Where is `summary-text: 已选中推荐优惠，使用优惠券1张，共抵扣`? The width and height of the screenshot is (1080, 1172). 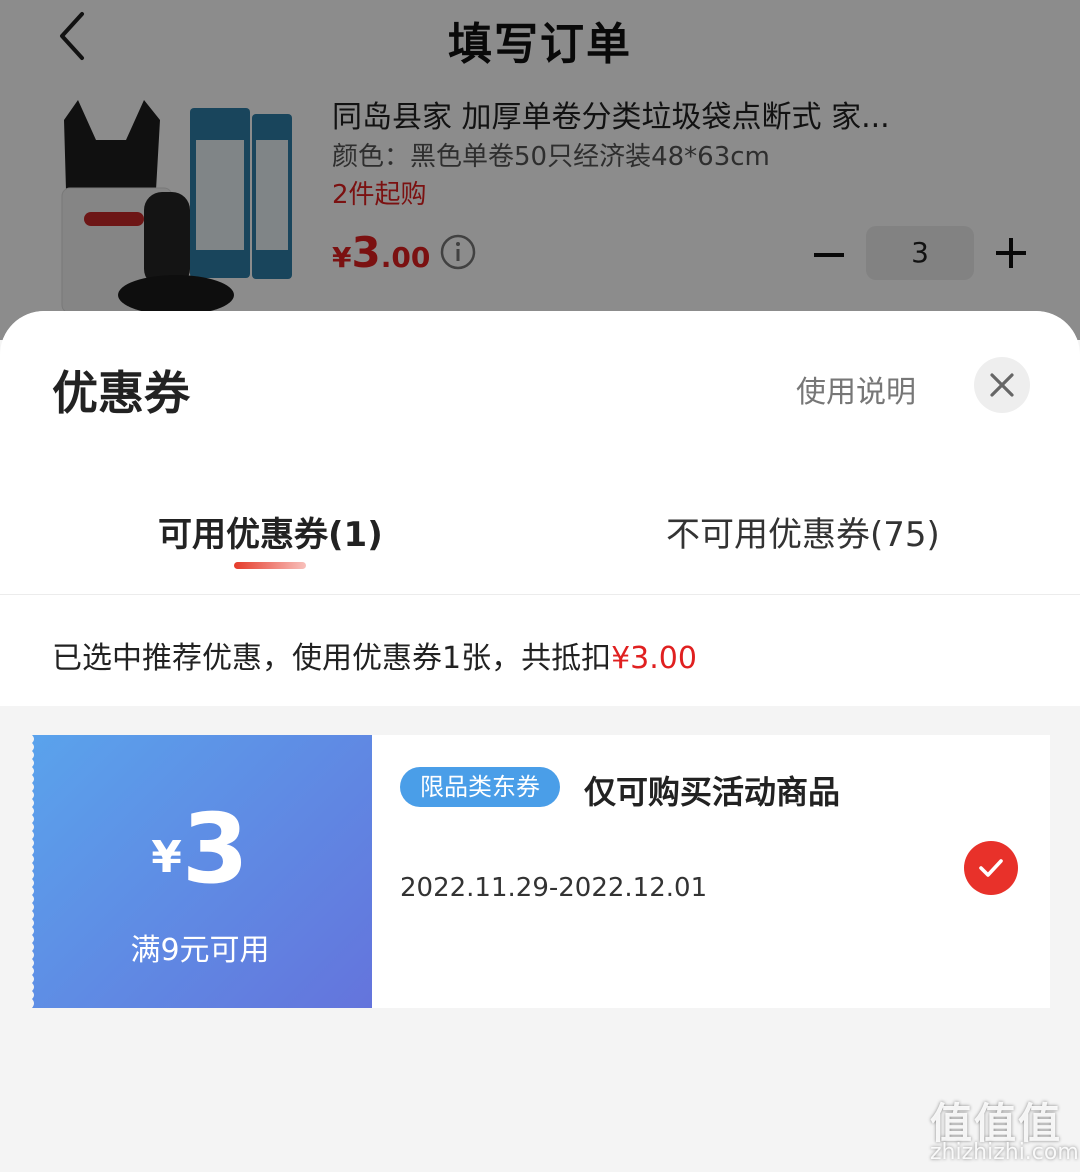
summary-text: 已选中推荐优惠，使用优惠券1张，共抵扣 is located at coordinates (332, 658).